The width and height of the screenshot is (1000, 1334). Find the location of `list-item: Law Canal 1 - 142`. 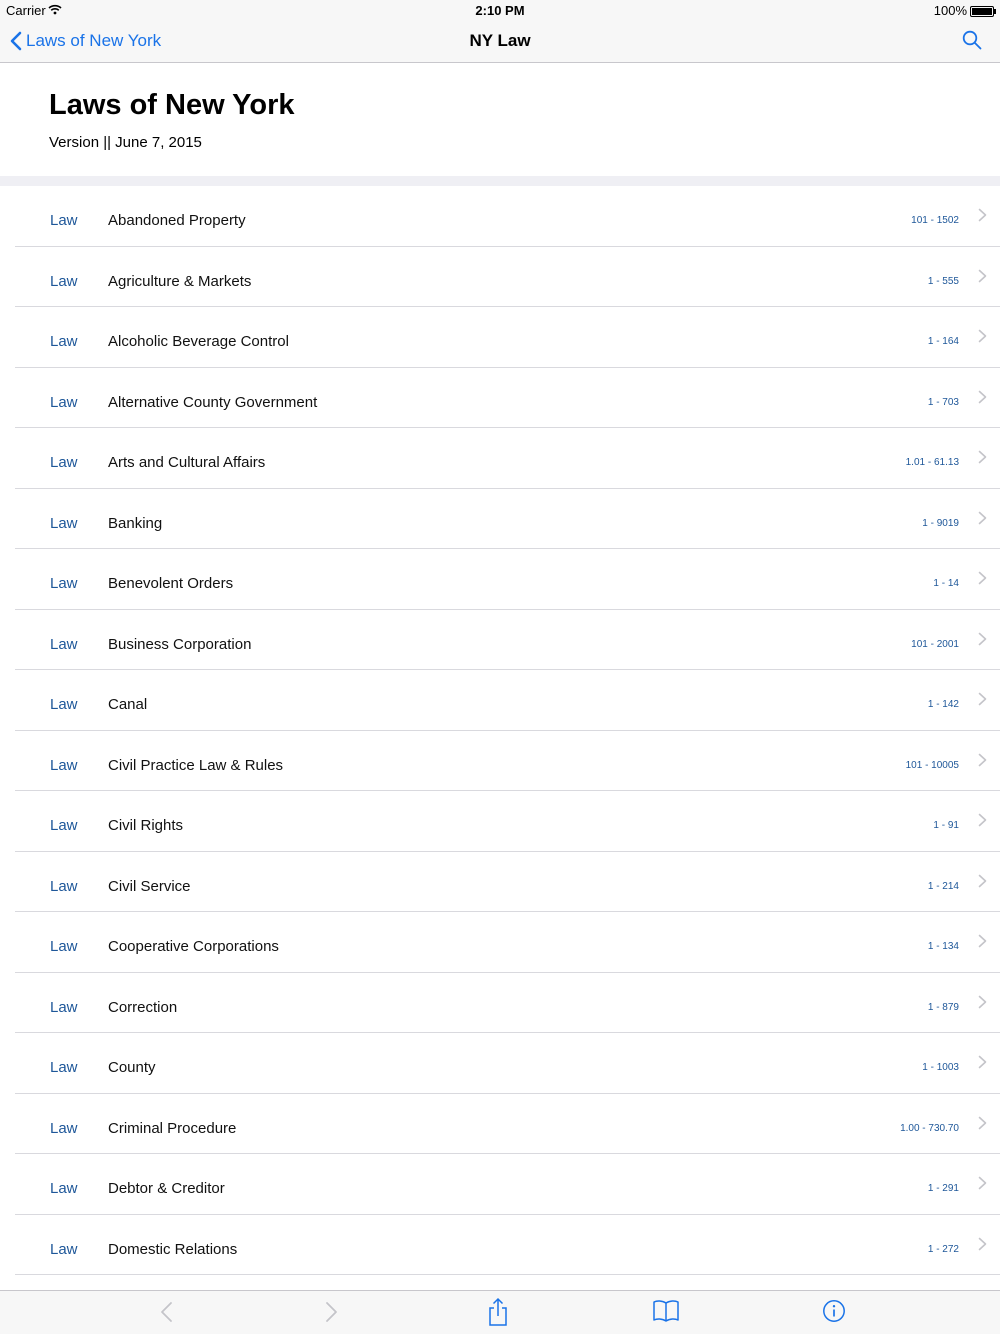

list-item: Law Canal 1 - 142 is located at coordinates (500, 700).